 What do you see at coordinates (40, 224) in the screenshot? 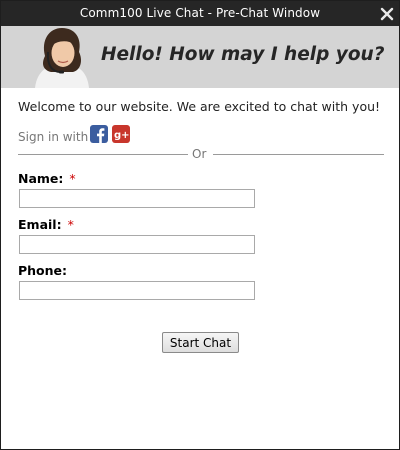
I see `email-label-text: Email:` at bounding box center [40, 224].